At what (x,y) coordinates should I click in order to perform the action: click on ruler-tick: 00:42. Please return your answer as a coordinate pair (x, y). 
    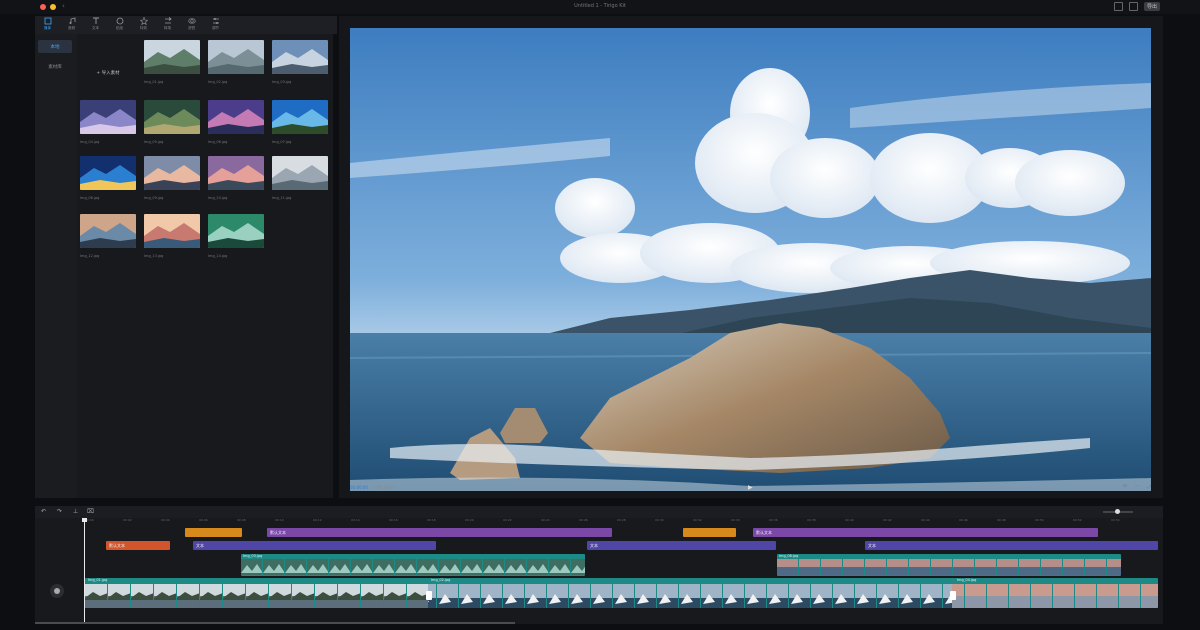
    Looking at the image, I should click on (887, 520).